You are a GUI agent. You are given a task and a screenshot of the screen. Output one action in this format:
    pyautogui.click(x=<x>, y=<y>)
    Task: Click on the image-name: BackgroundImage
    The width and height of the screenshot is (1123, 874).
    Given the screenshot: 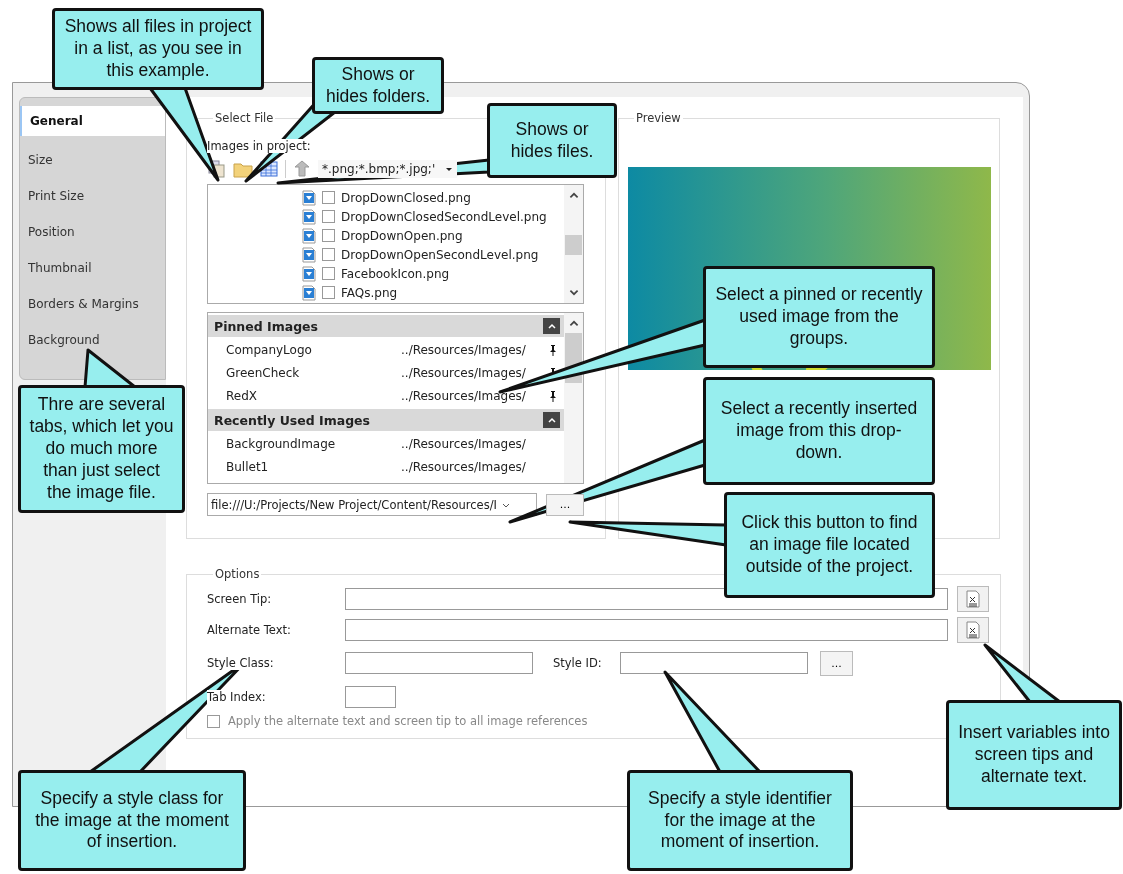 What is the action you would take?
    pyautogui.click(x=313, y=443)
    